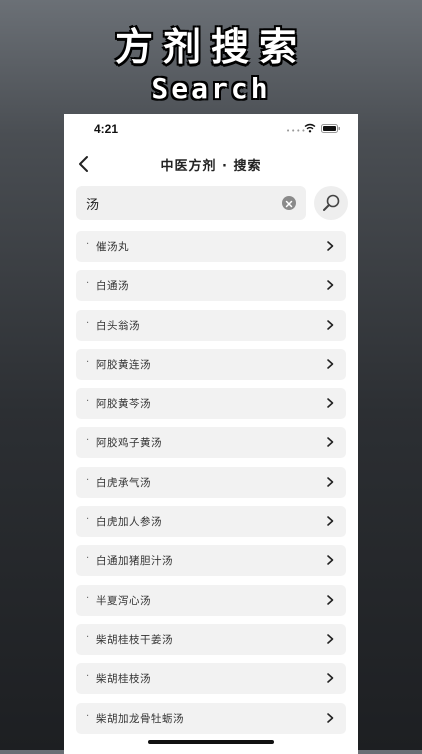 The width and height of the screenshot is (422, 754). Describe the element at coordinates (106, 129) in the screenshot. I see `status-time: 4:21` at that location.